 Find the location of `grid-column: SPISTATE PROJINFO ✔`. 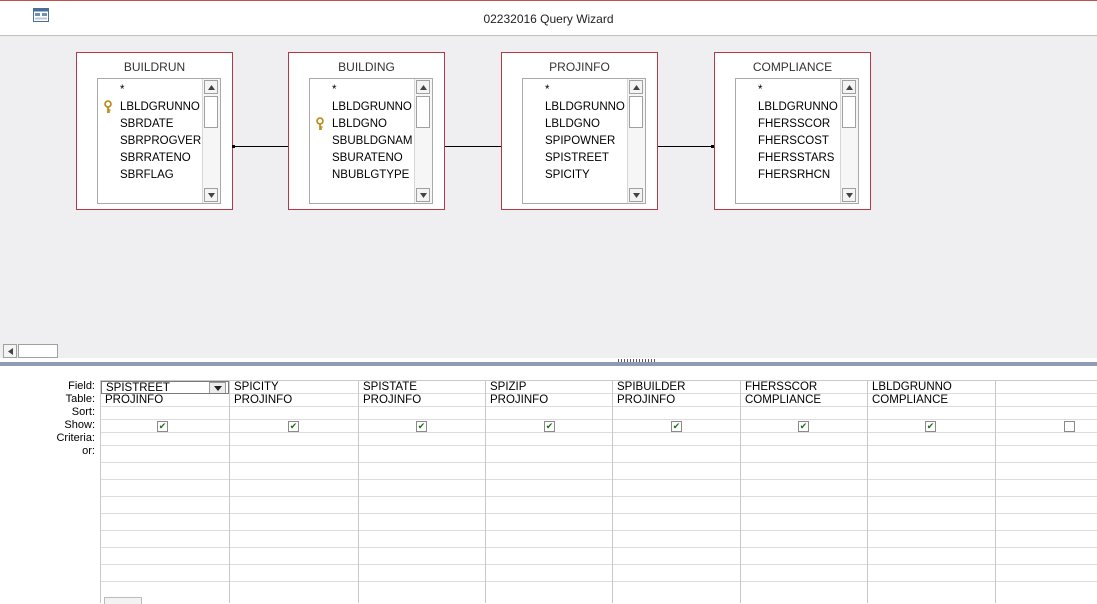

grid-column: SPISTATE PROJINFO ✔ is located at coordinates (422, 492).